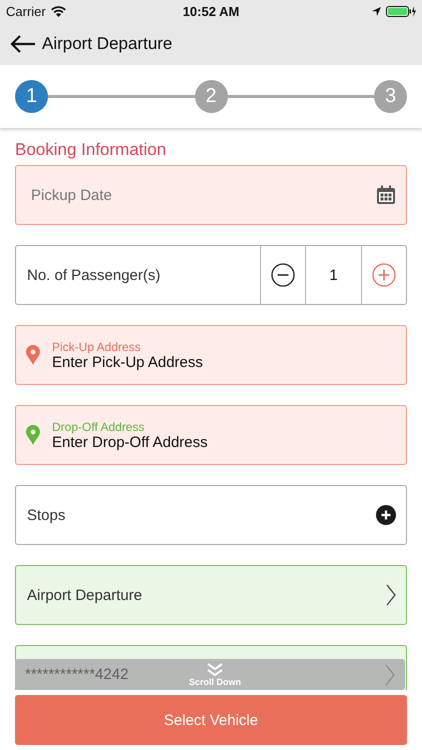  I want to click on step-indicator: 1, so click(31, 96).